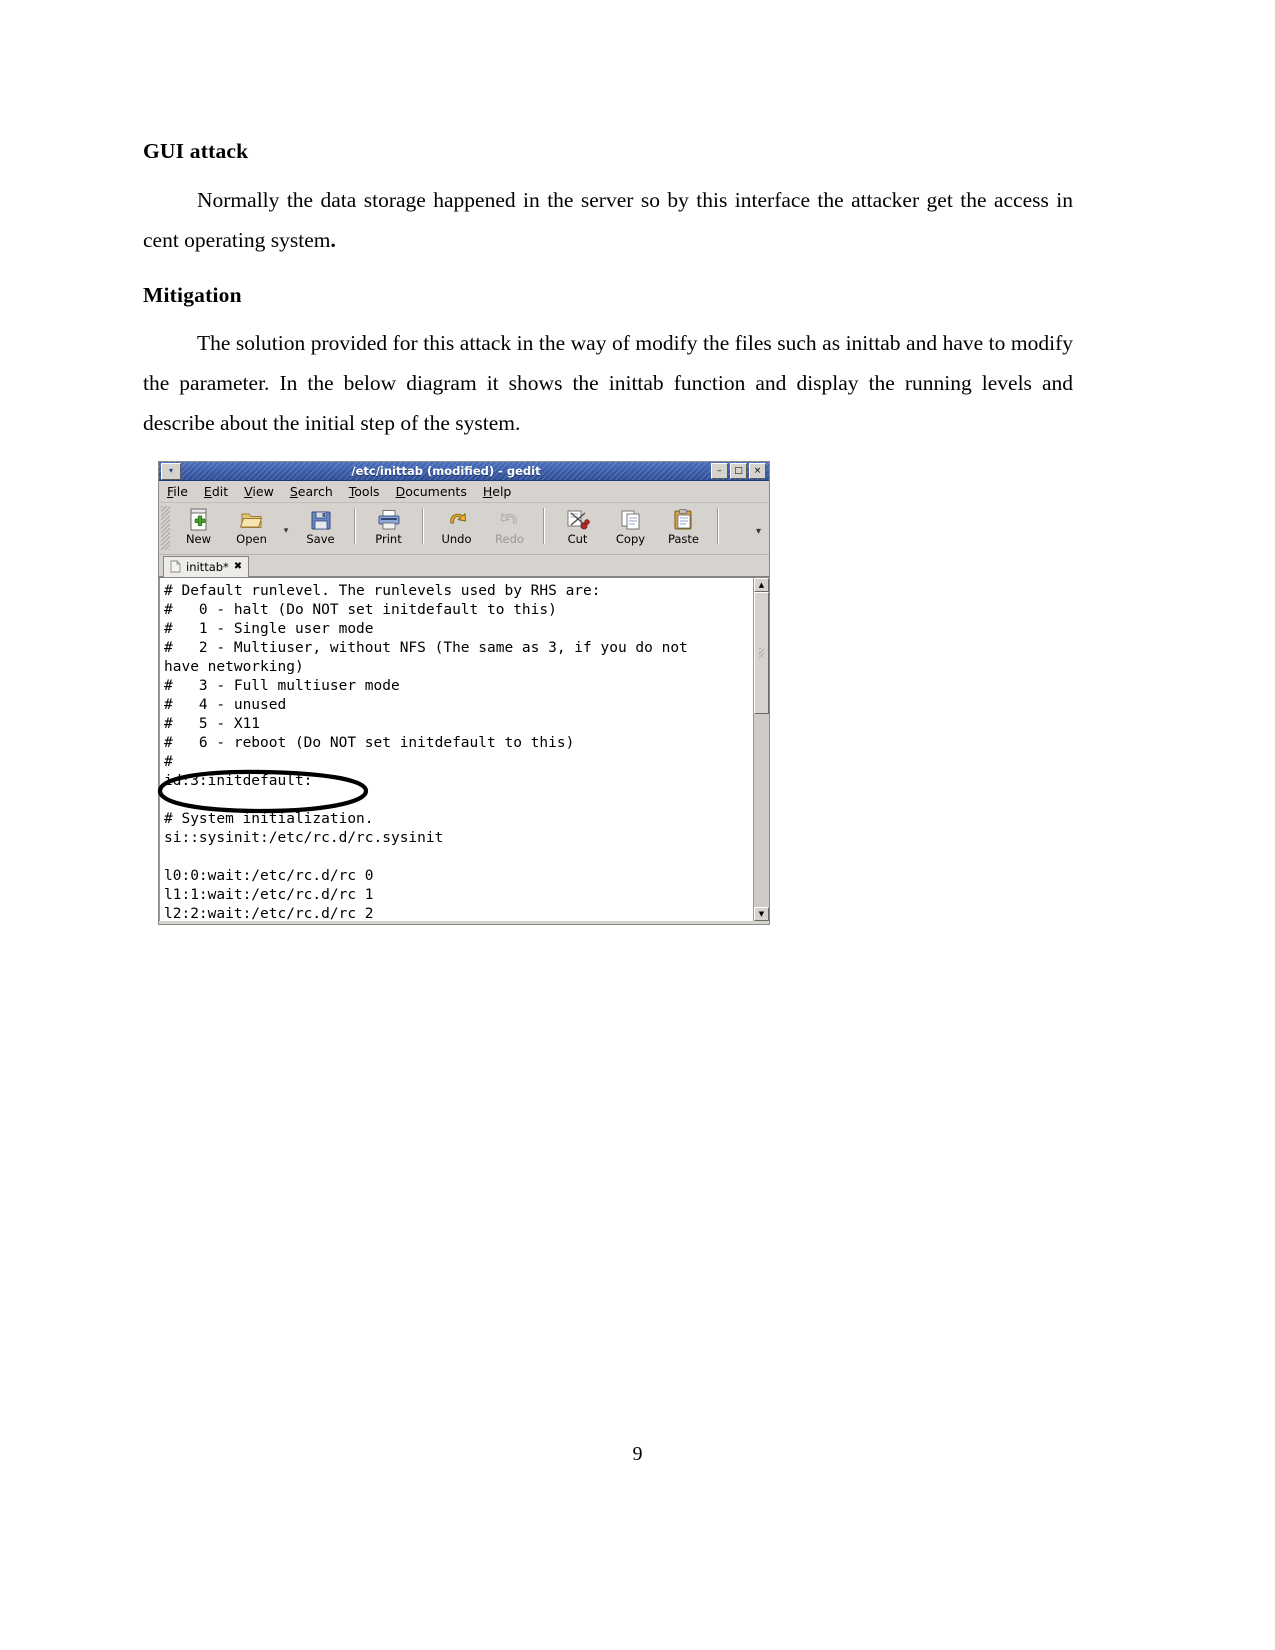 The height and width of the screenshot is (1650, 1275). I want to click on section-heading-gui-attack: GUI attack, so click(196, 151).